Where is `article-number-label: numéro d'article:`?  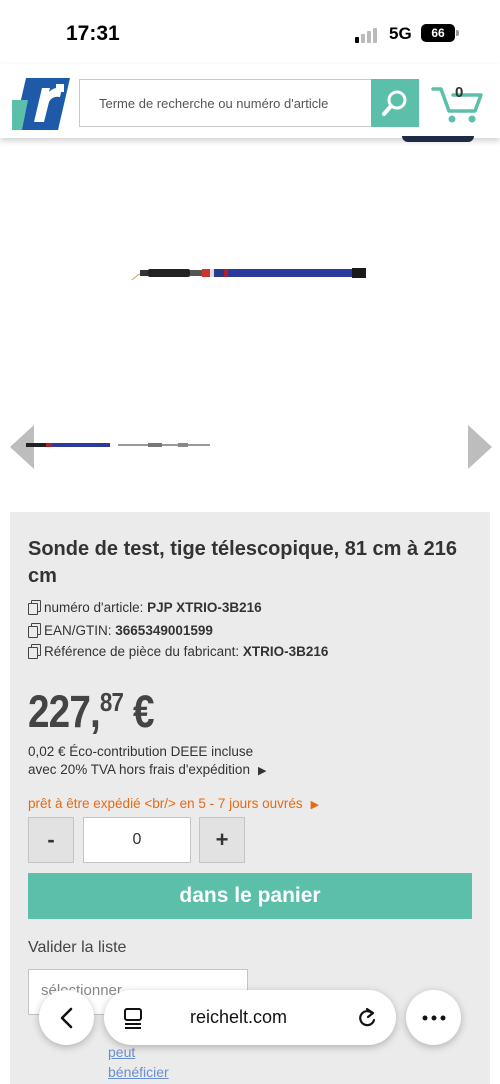 article-number-label: numéro d'article: is located at coordinates (94, 607).